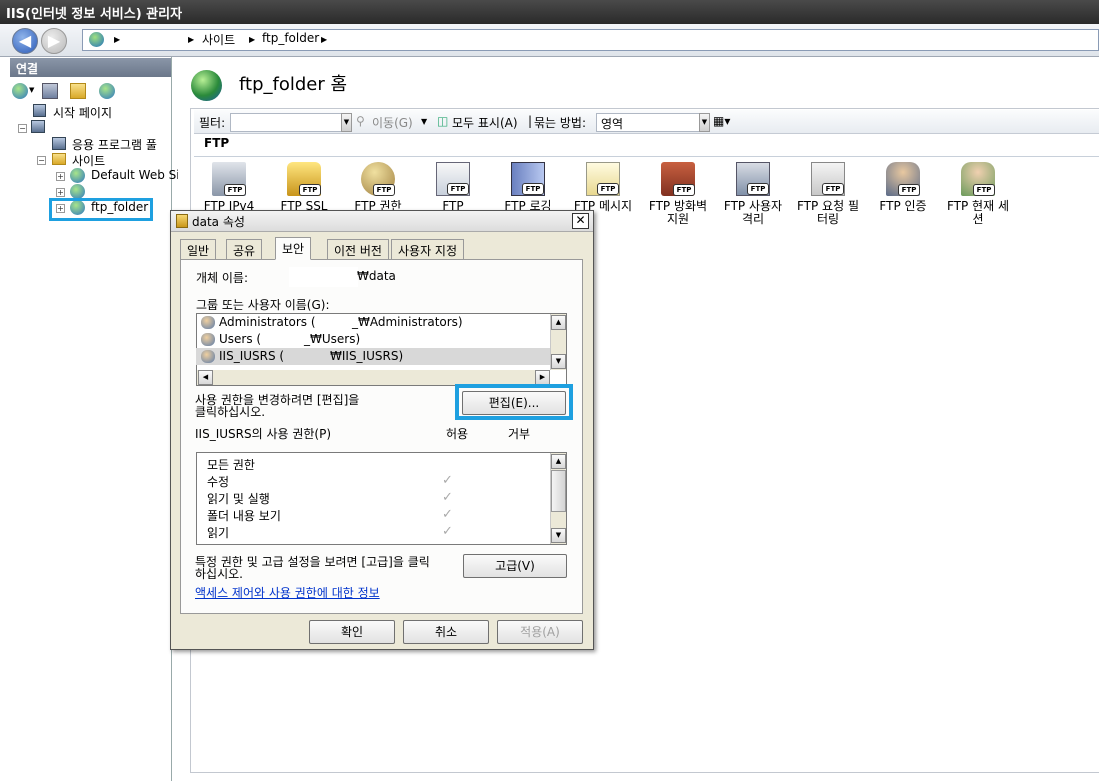  I want to click on tree-item-default-web-site: Default Web Si, so click(135, 175).